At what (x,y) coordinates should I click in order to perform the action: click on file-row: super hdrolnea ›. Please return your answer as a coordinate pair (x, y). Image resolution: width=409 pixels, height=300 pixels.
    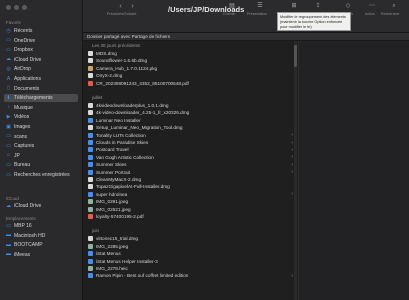
    Looking at the image, I should click on (190, 194).